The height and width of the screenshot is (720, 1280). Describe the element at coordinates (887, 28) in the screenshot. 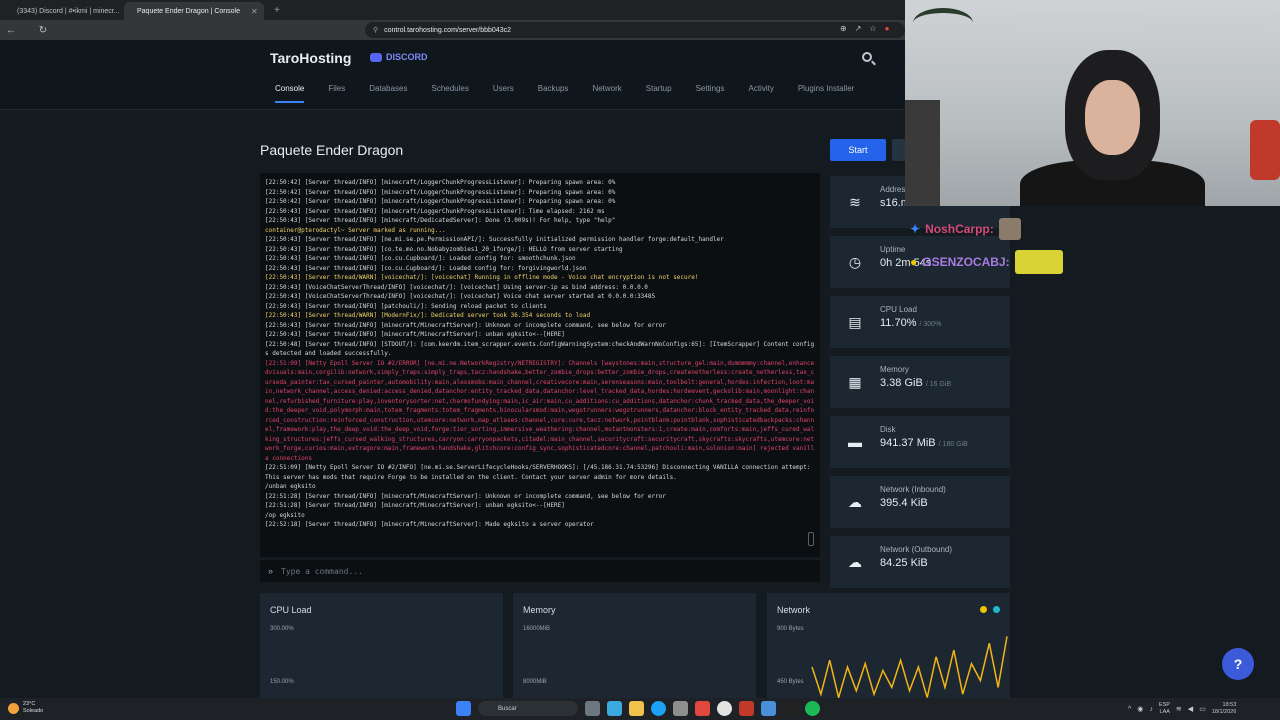

I see `extension-icon: ●` at that location.